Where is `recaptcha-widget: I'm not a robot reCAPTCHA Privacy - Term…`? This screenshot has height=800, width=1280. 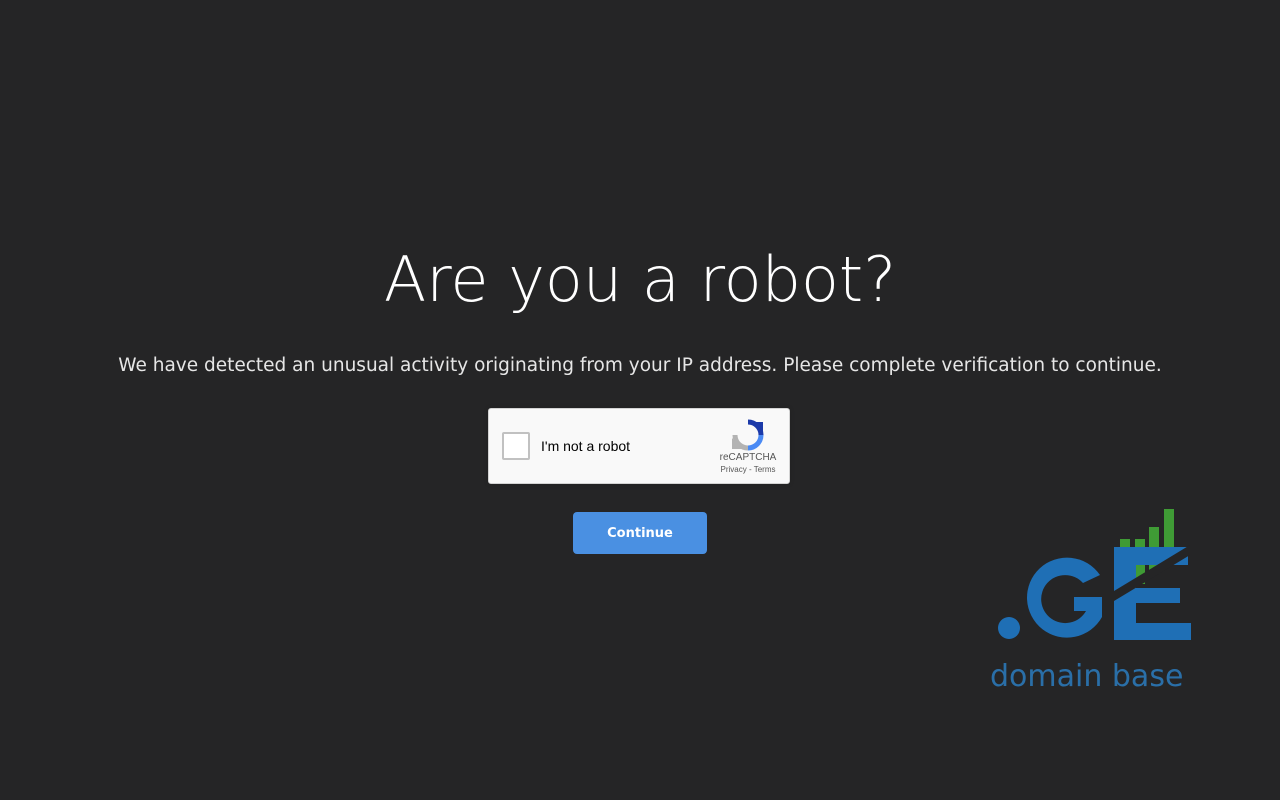 recaptcha-widget: I'm not a robot reCAPTCHA Privacy - Term… is located at coordinates (639, 446).